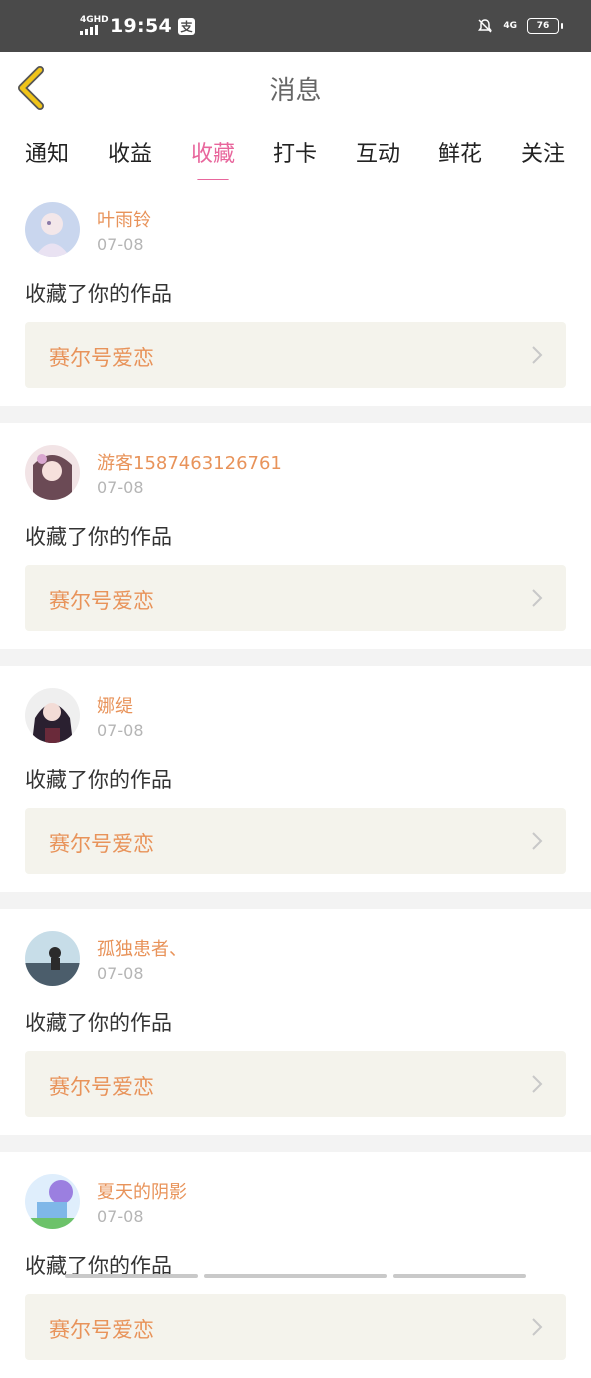 The image size is (591, 1378). I want to click on status-right: 4G 76, so click(520, 26).